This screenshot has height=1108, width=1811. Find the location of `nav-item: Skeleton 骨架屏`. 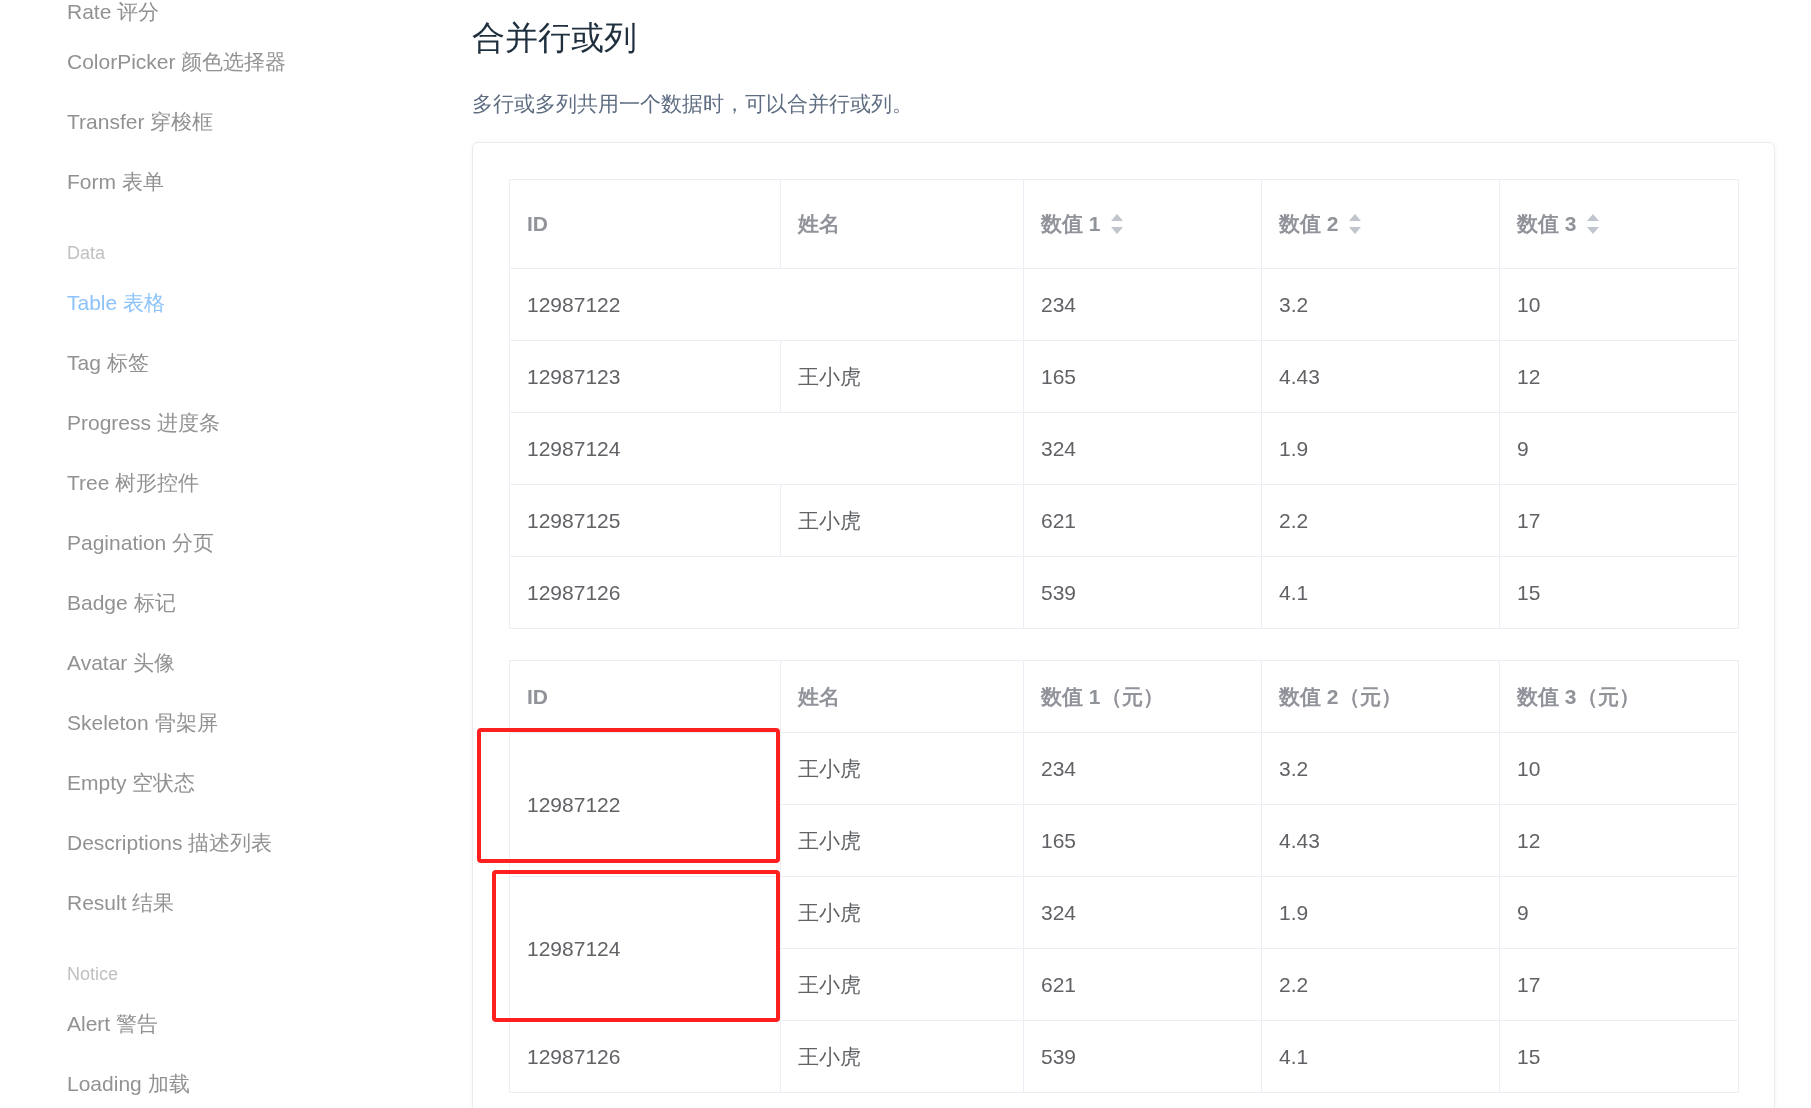

nav-item: Skeleton 骨架屏 is located at coordinates (142, 723).